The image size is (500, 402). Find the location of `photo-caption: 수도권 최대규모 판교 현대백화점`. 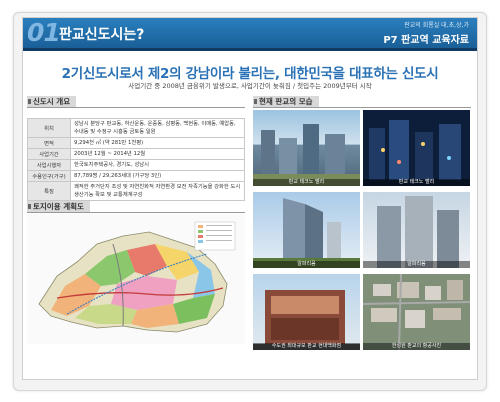

photo-caption: 수도권 최대규모 판교 현대백화점 is located at coordinates (306, 346).